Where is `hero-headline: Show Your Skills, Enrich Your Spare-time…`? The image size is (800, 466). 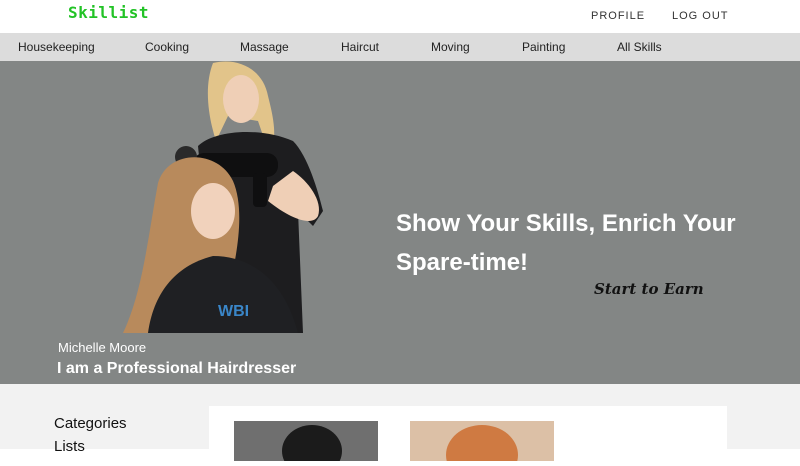 hero-headline: Show Your Skills, Enrich Your Spare-time… is located at coordinates (586, 243).